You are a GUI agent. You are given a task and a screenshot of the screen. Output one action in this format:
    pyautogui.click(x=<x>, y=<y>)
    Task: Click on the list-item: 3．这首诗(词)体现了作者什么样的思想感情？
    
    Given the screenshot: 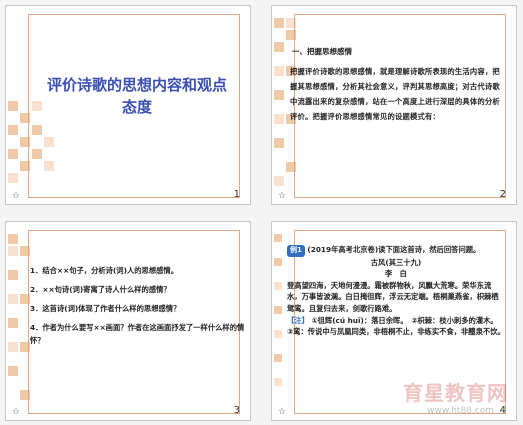 What is the action you would take?
    pyautogui.click(x=105, y=308)
    